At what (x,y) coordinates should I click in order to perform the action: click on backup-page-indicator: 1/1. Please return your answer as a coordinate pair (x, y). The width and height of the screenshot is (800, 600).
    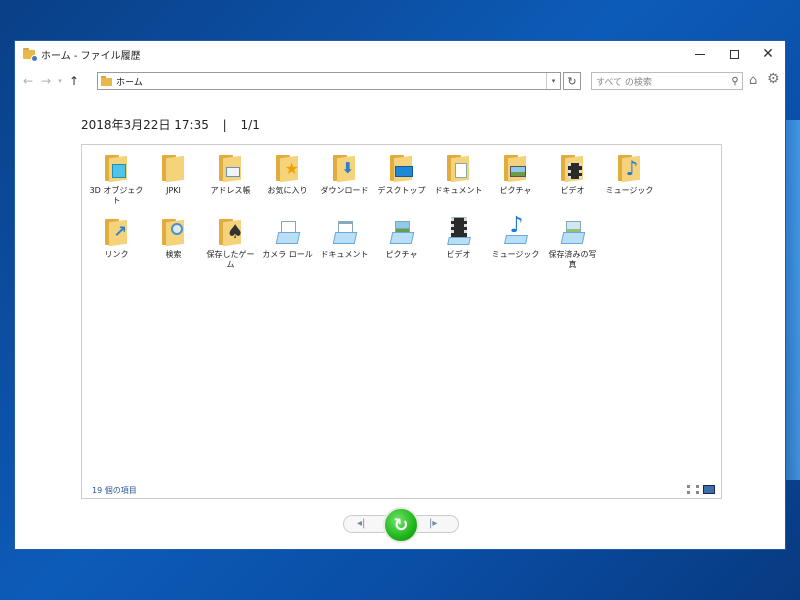
    Looking at the image, I should click on (250, 125).